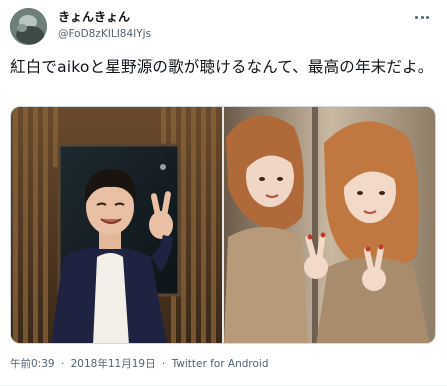 This screenshot has height=386, width=447. Describe the element at coordinates (222, 67) in the screenshot. I see `tweet-text: 紅白でaikoと星野源の歌が聴けるなんて、最高の年末だよ。` at that location.